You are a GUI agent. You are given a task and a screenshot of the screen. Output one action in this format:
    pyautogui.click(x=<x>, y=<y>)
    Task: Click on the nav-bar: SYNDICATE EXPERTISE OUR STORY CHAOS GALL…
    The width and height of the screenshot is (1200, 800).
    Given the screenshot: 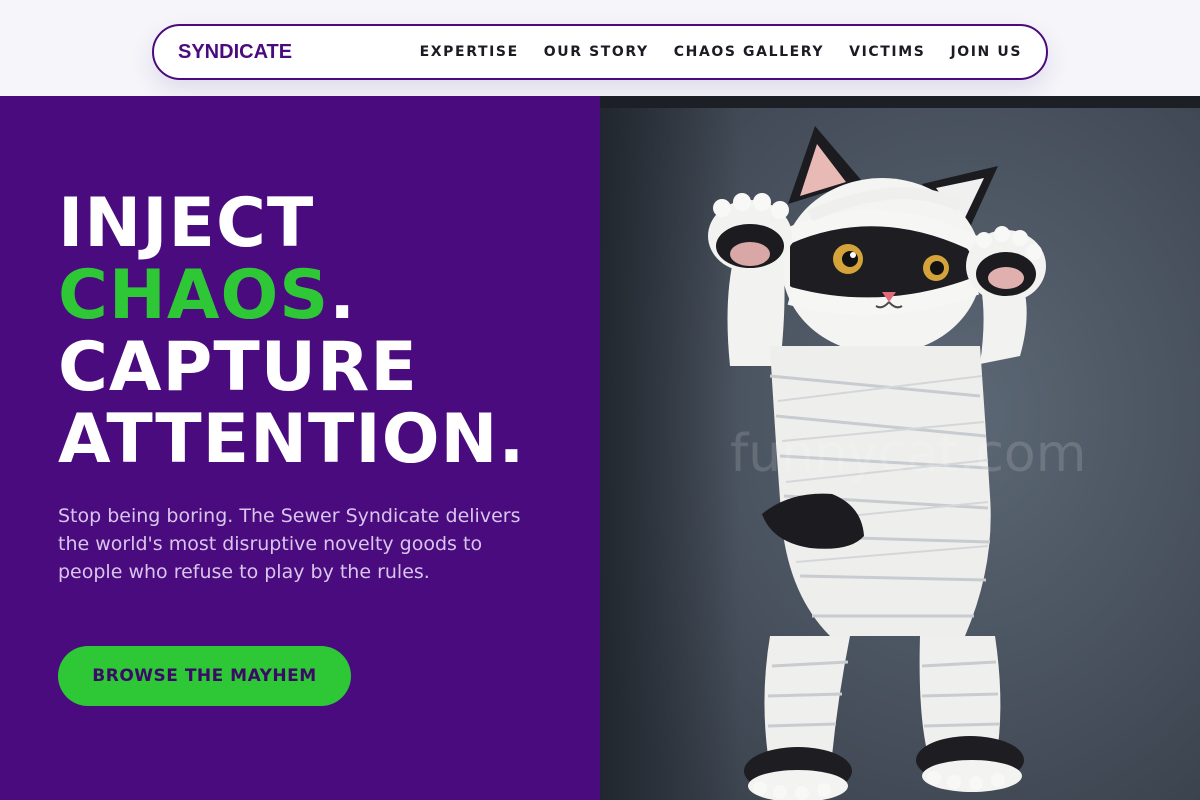 What is the action you would take?
    pyautogui.click(x=600, y=52)
    